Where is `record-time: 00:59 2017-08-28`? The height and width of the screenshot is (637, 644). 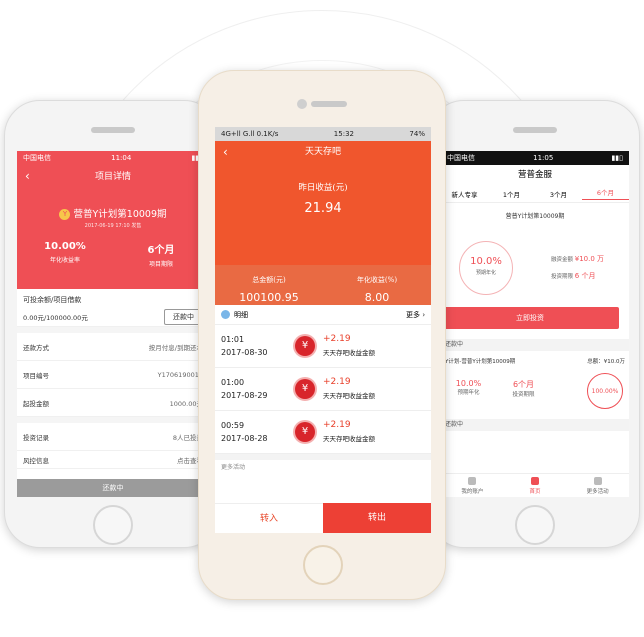
record-time: 00:59 2017-08-28 is located at coordinates (254, 432).